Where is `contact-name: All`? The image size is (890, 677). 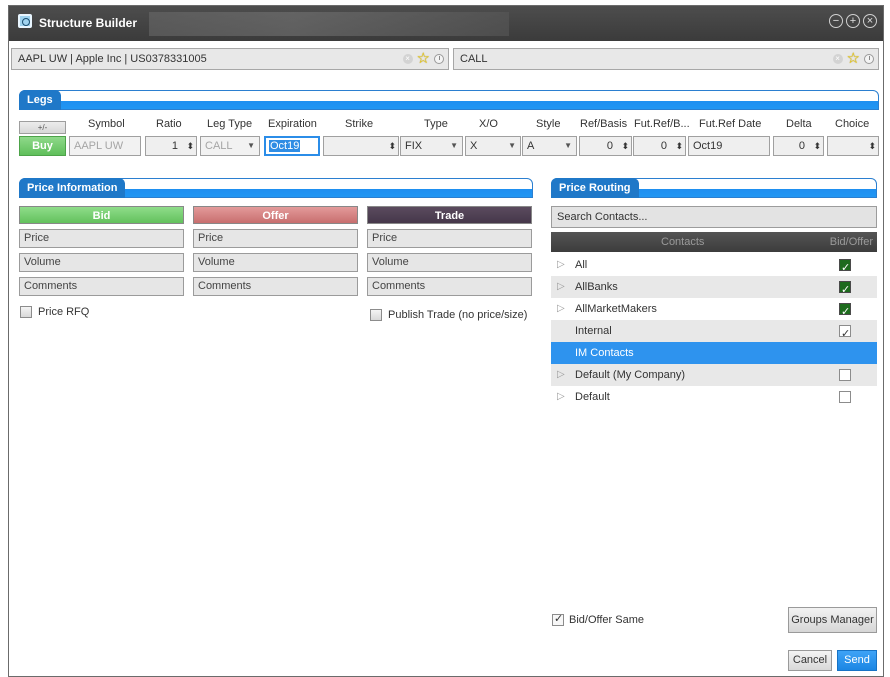 contact-name: All is located at coordinates (581, 265).